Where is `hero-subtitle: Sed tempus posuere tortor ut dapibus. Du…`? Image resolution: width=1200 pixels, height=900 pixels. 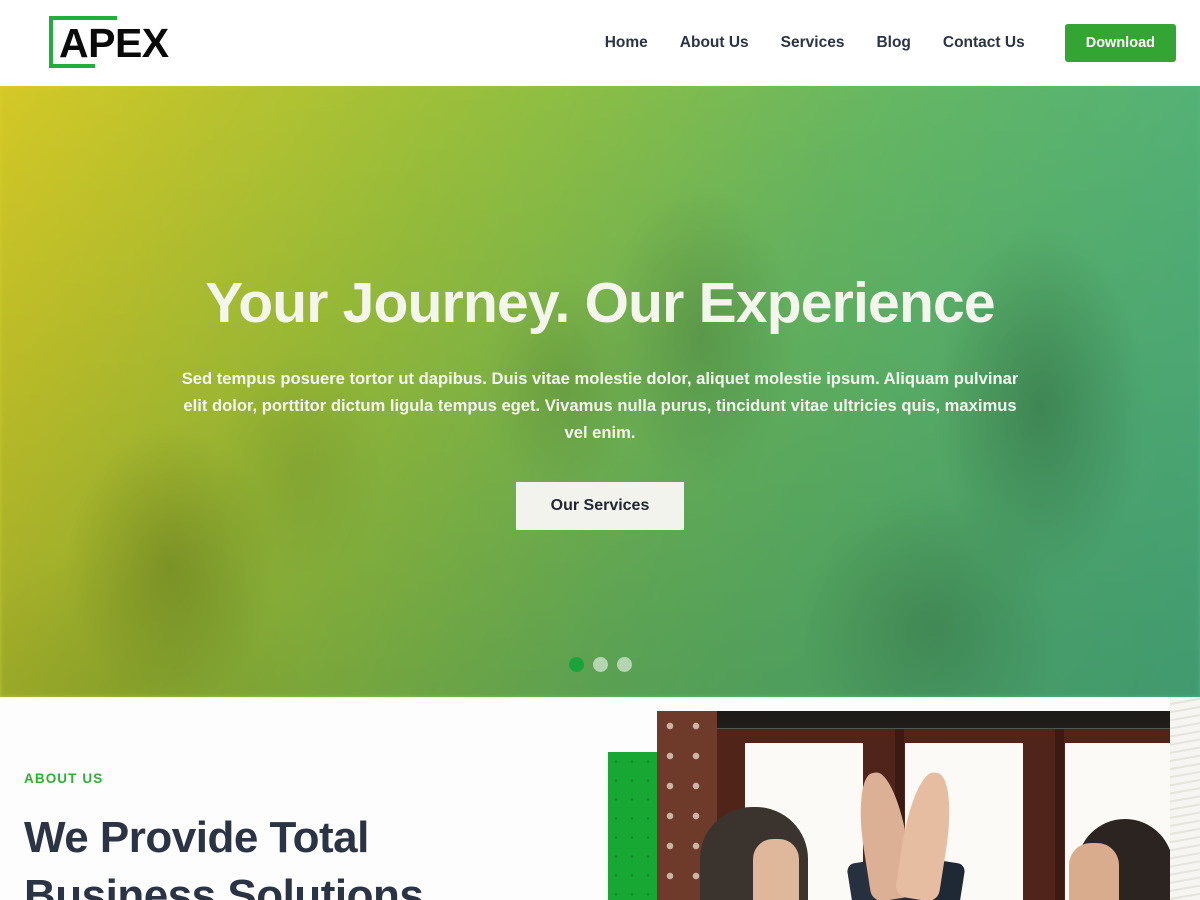
hero-subtitle: Sed tempus posuere tortor ut dapibus. Du… is located at coordinates (600, 405).